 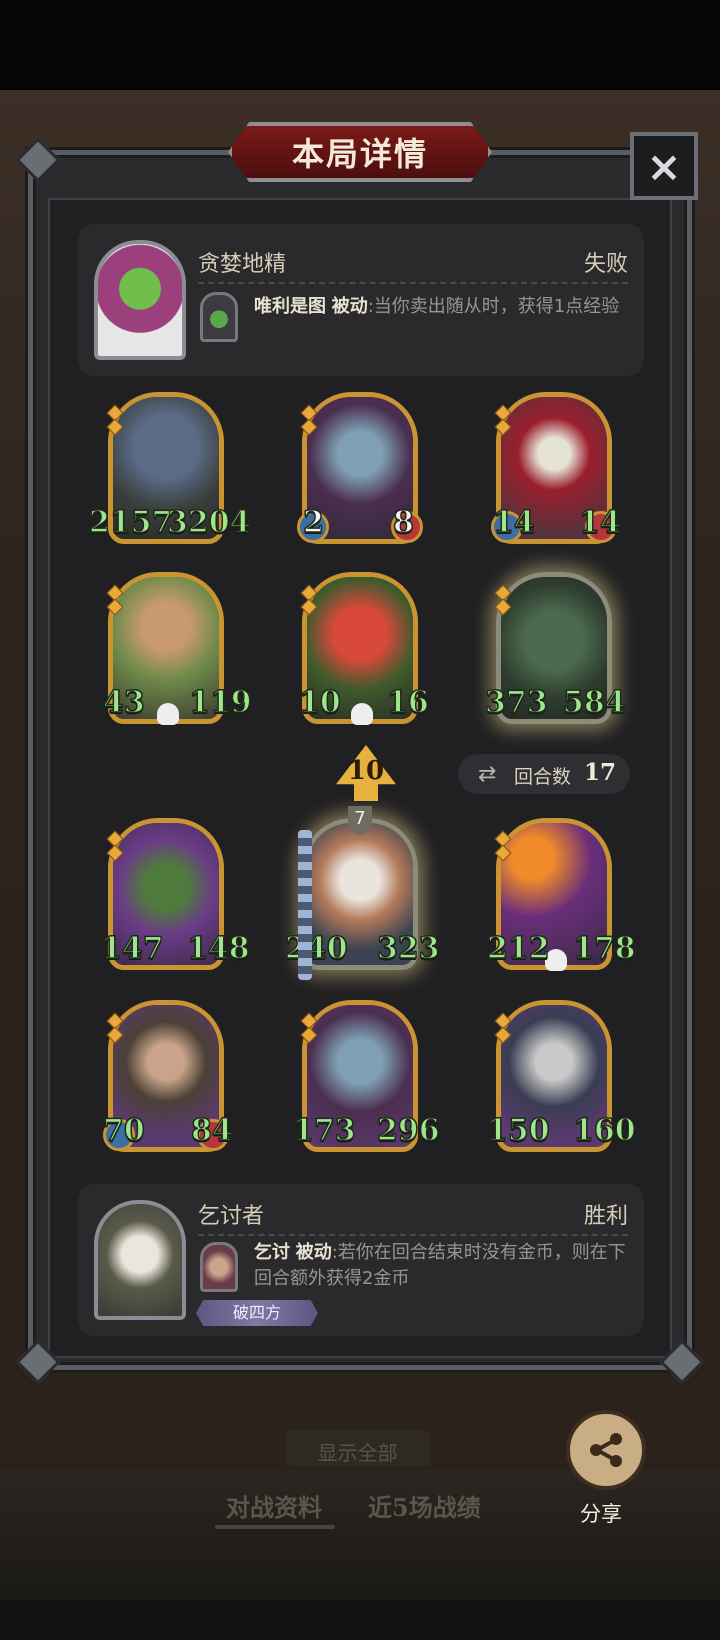 What do you see at coordinates (140, 300) in the screenshot?
I see `opponent-avatar` at bounding box center [140, 300].